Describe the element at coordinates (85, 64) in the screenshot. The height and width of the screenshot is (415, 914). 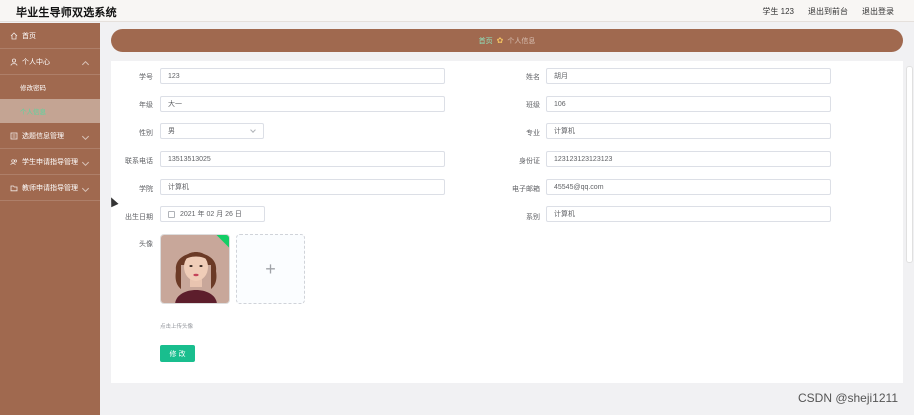
I see `chevron-up-icon` at that location.